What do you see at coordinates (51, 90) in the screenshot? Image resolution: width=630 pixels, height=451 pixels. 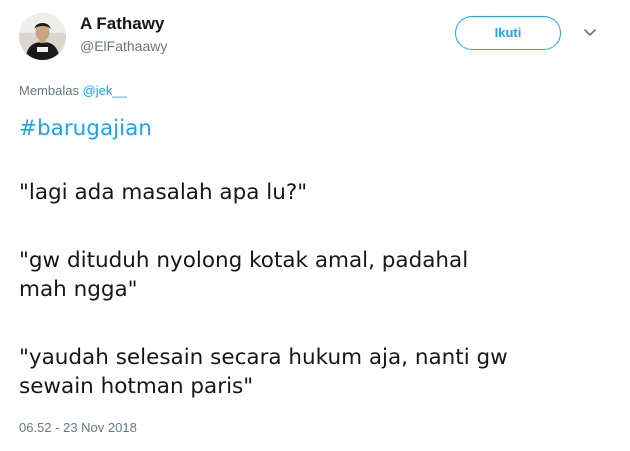 I see `reply-prefix: Membalas` at bounding box center [51, 90].